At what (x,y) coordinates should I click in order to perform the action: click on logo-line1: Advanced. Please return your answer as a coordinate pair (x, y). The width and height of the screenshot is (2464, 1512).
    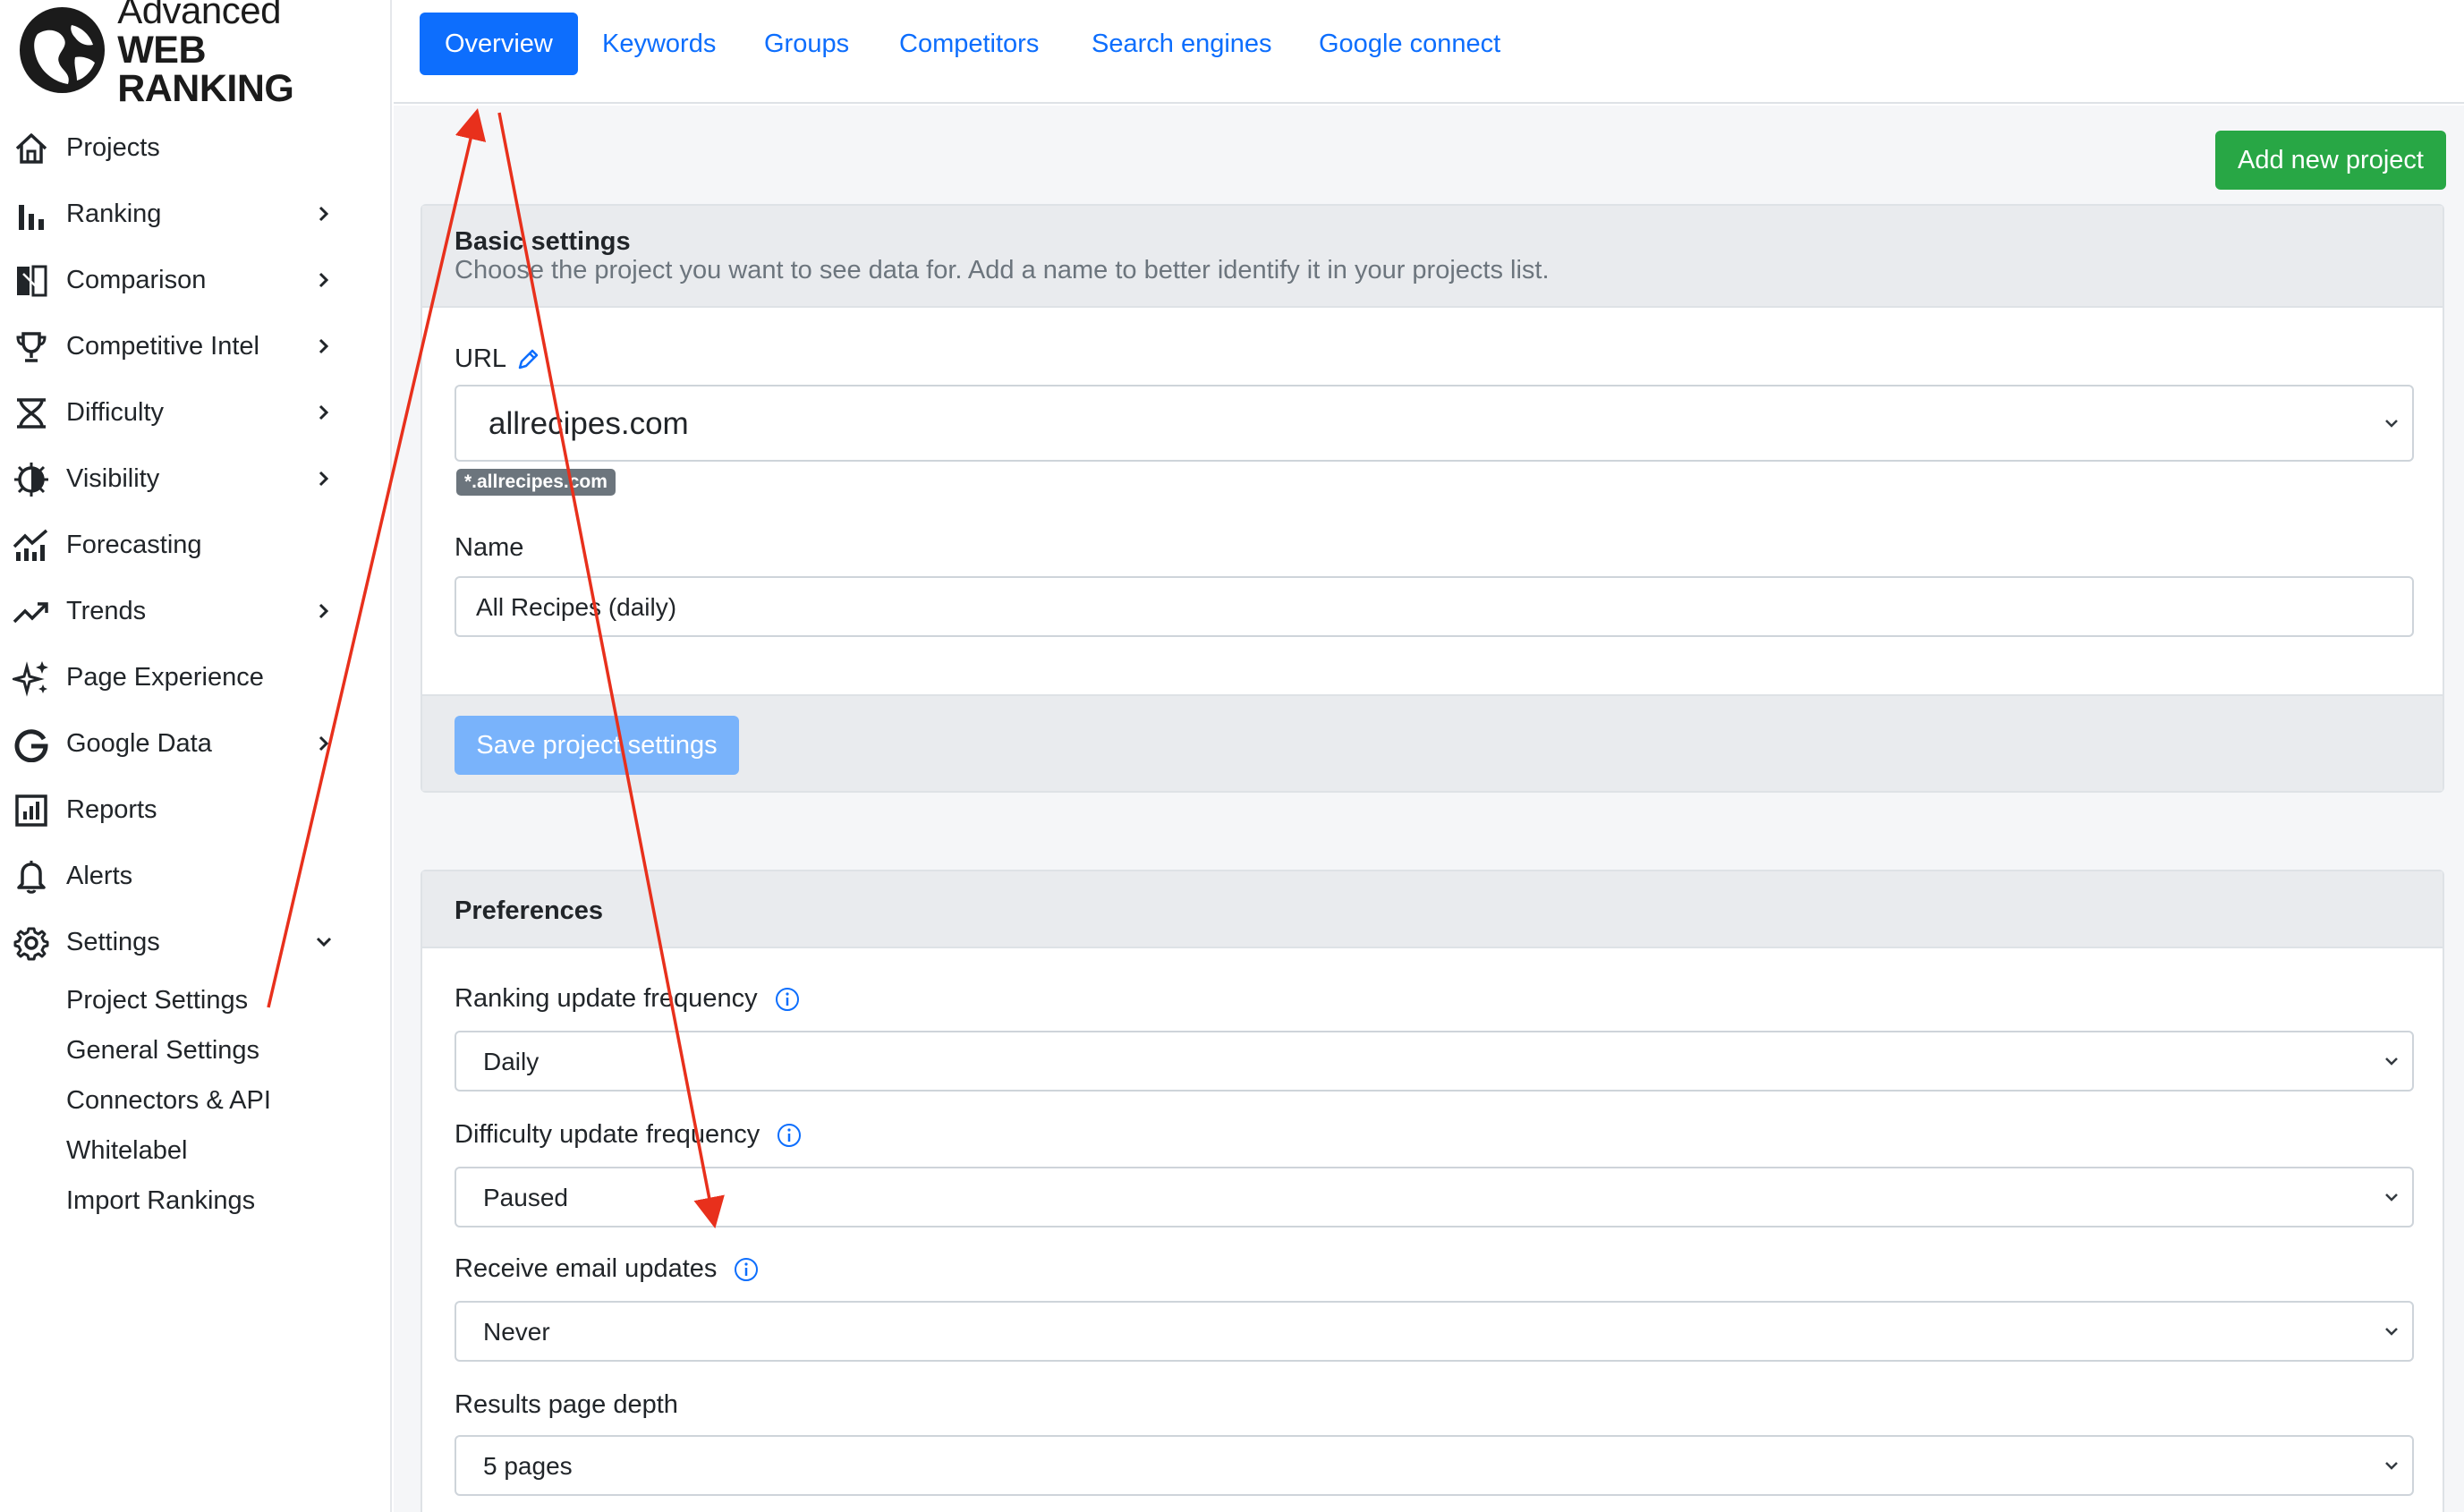
    Looking at the image, I should click on (199, 15).